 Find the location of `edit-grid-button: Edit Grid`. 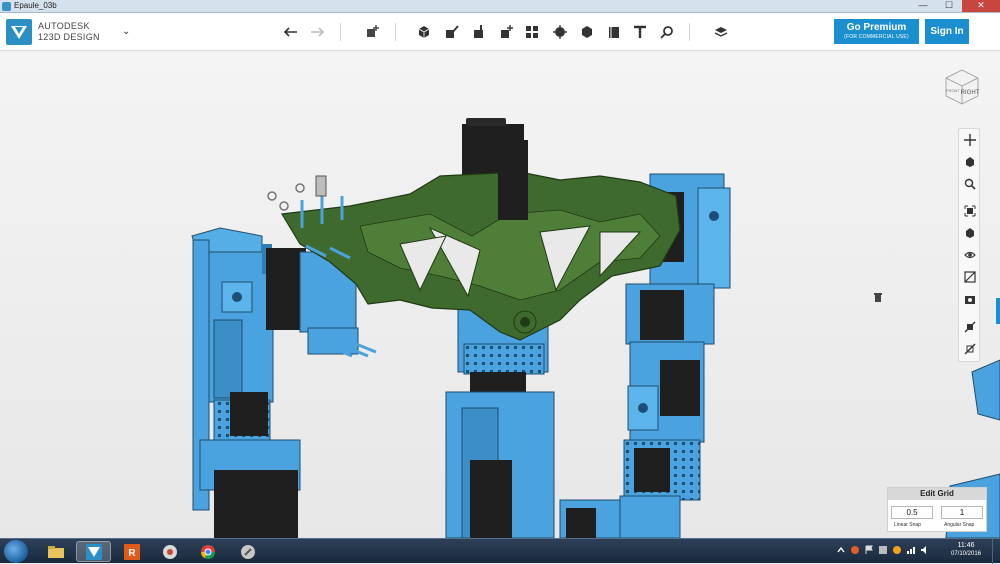

edit-grid-button: Edit Grid is located at coordinates (937, 494).